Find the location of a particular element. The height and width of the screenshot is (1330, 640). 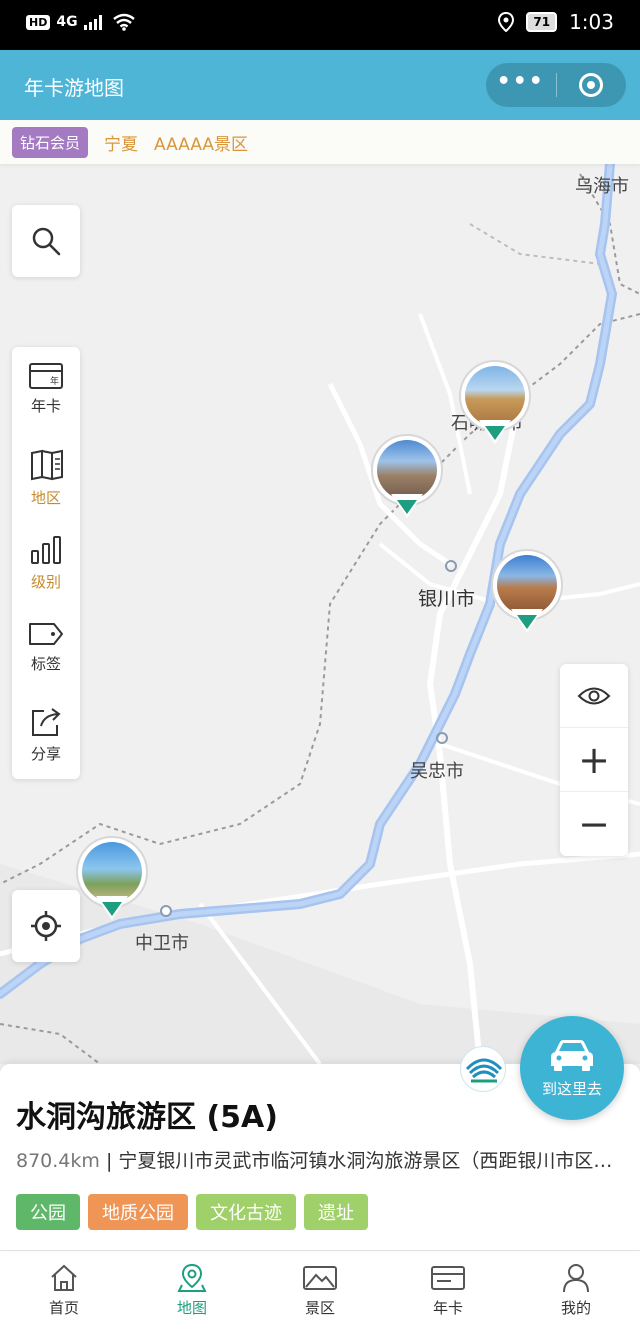

tool-label: 年卡 is located at coordinates (45, 406).